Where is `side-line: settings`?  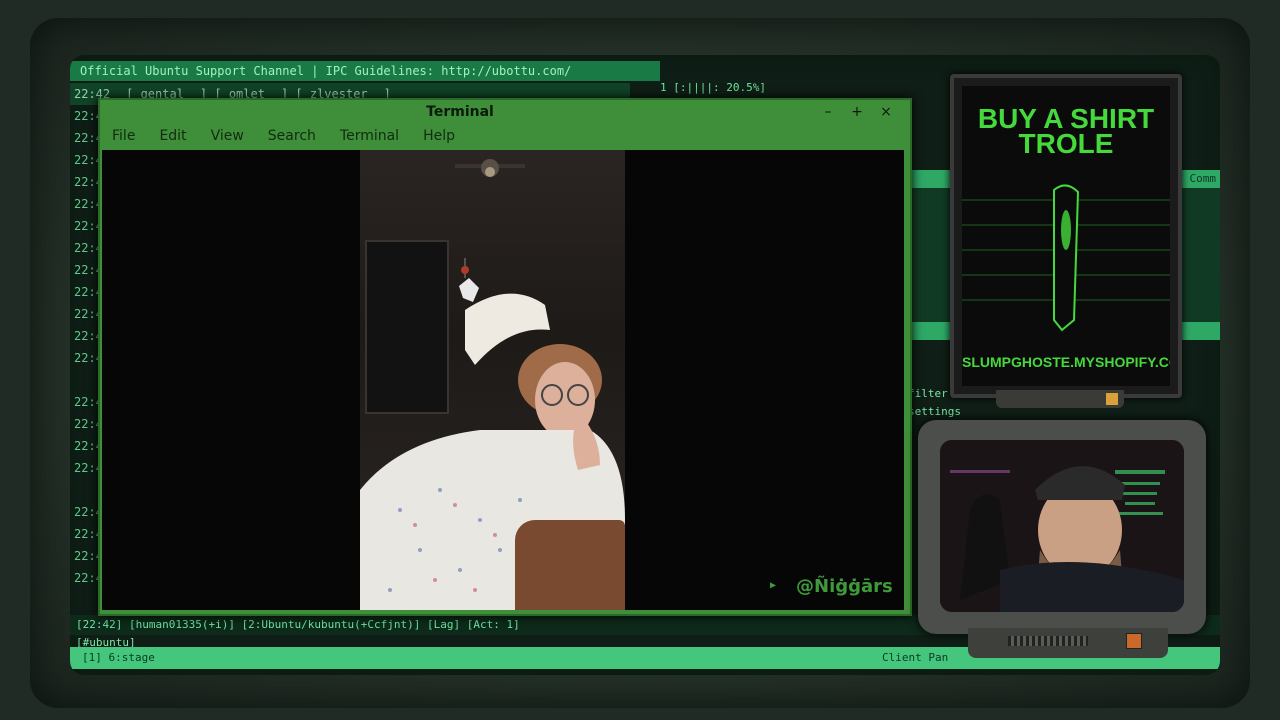
side-line: settings is located at coordinates (934, 411).